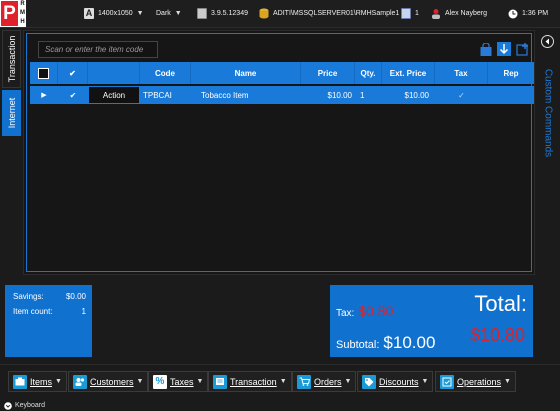 This screenshot has height=411, width=560. I want to click on discounts-menu-button: Discounts ▼, so click(395, 381).